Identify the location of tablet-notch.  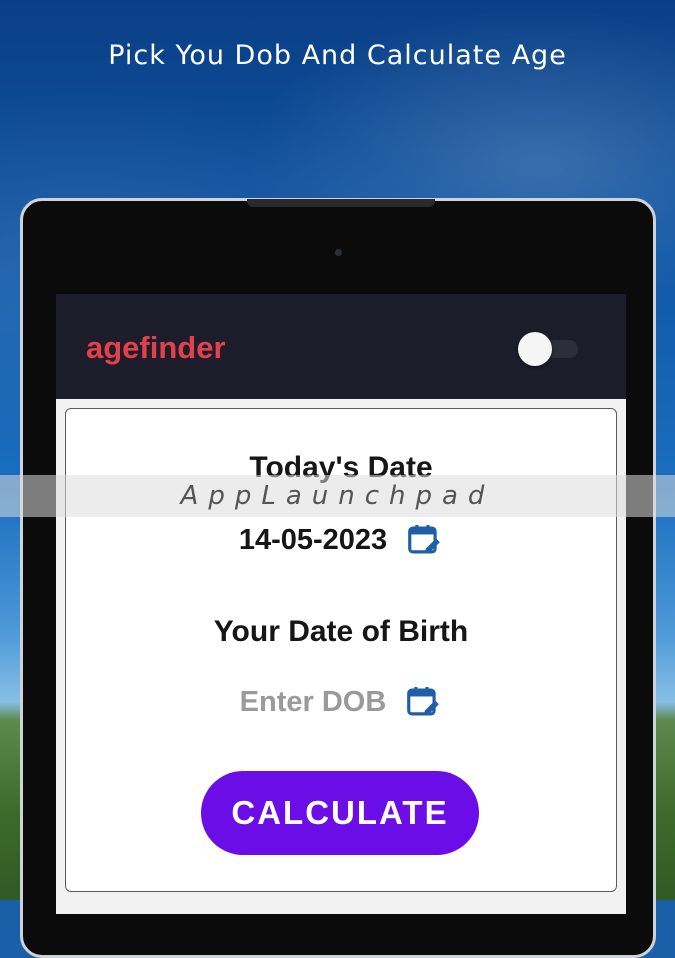
(341, 203).